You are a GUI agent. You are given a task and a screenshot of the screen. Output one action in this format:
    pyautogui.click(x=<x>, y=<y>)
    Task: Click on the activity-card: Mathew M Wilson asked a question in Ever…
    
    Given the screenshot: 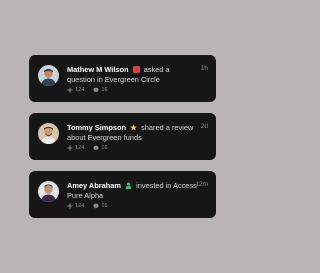 What is the action you would take?
    pyautogui.click(x=122, y=78)
    